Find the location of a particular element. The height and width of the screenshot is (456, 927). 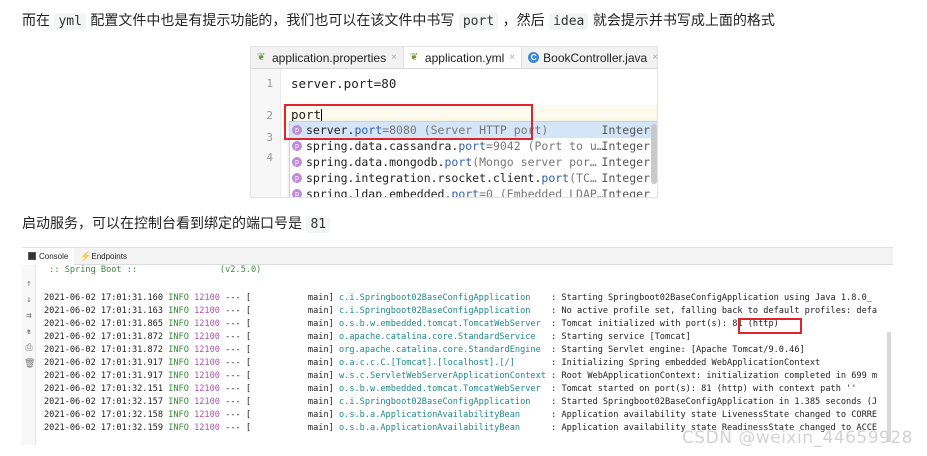

line-number: 4 is located at coordinates (269, 157).